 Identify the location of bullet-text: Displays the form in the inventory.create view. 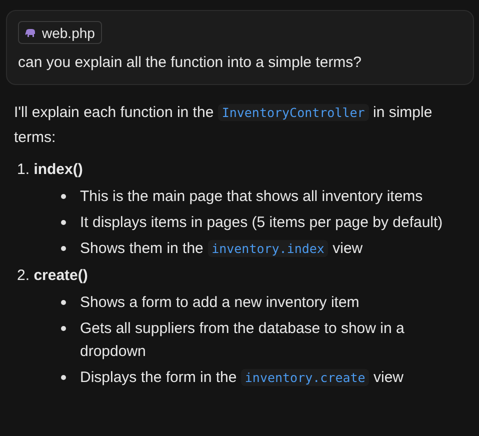
(242, 378).